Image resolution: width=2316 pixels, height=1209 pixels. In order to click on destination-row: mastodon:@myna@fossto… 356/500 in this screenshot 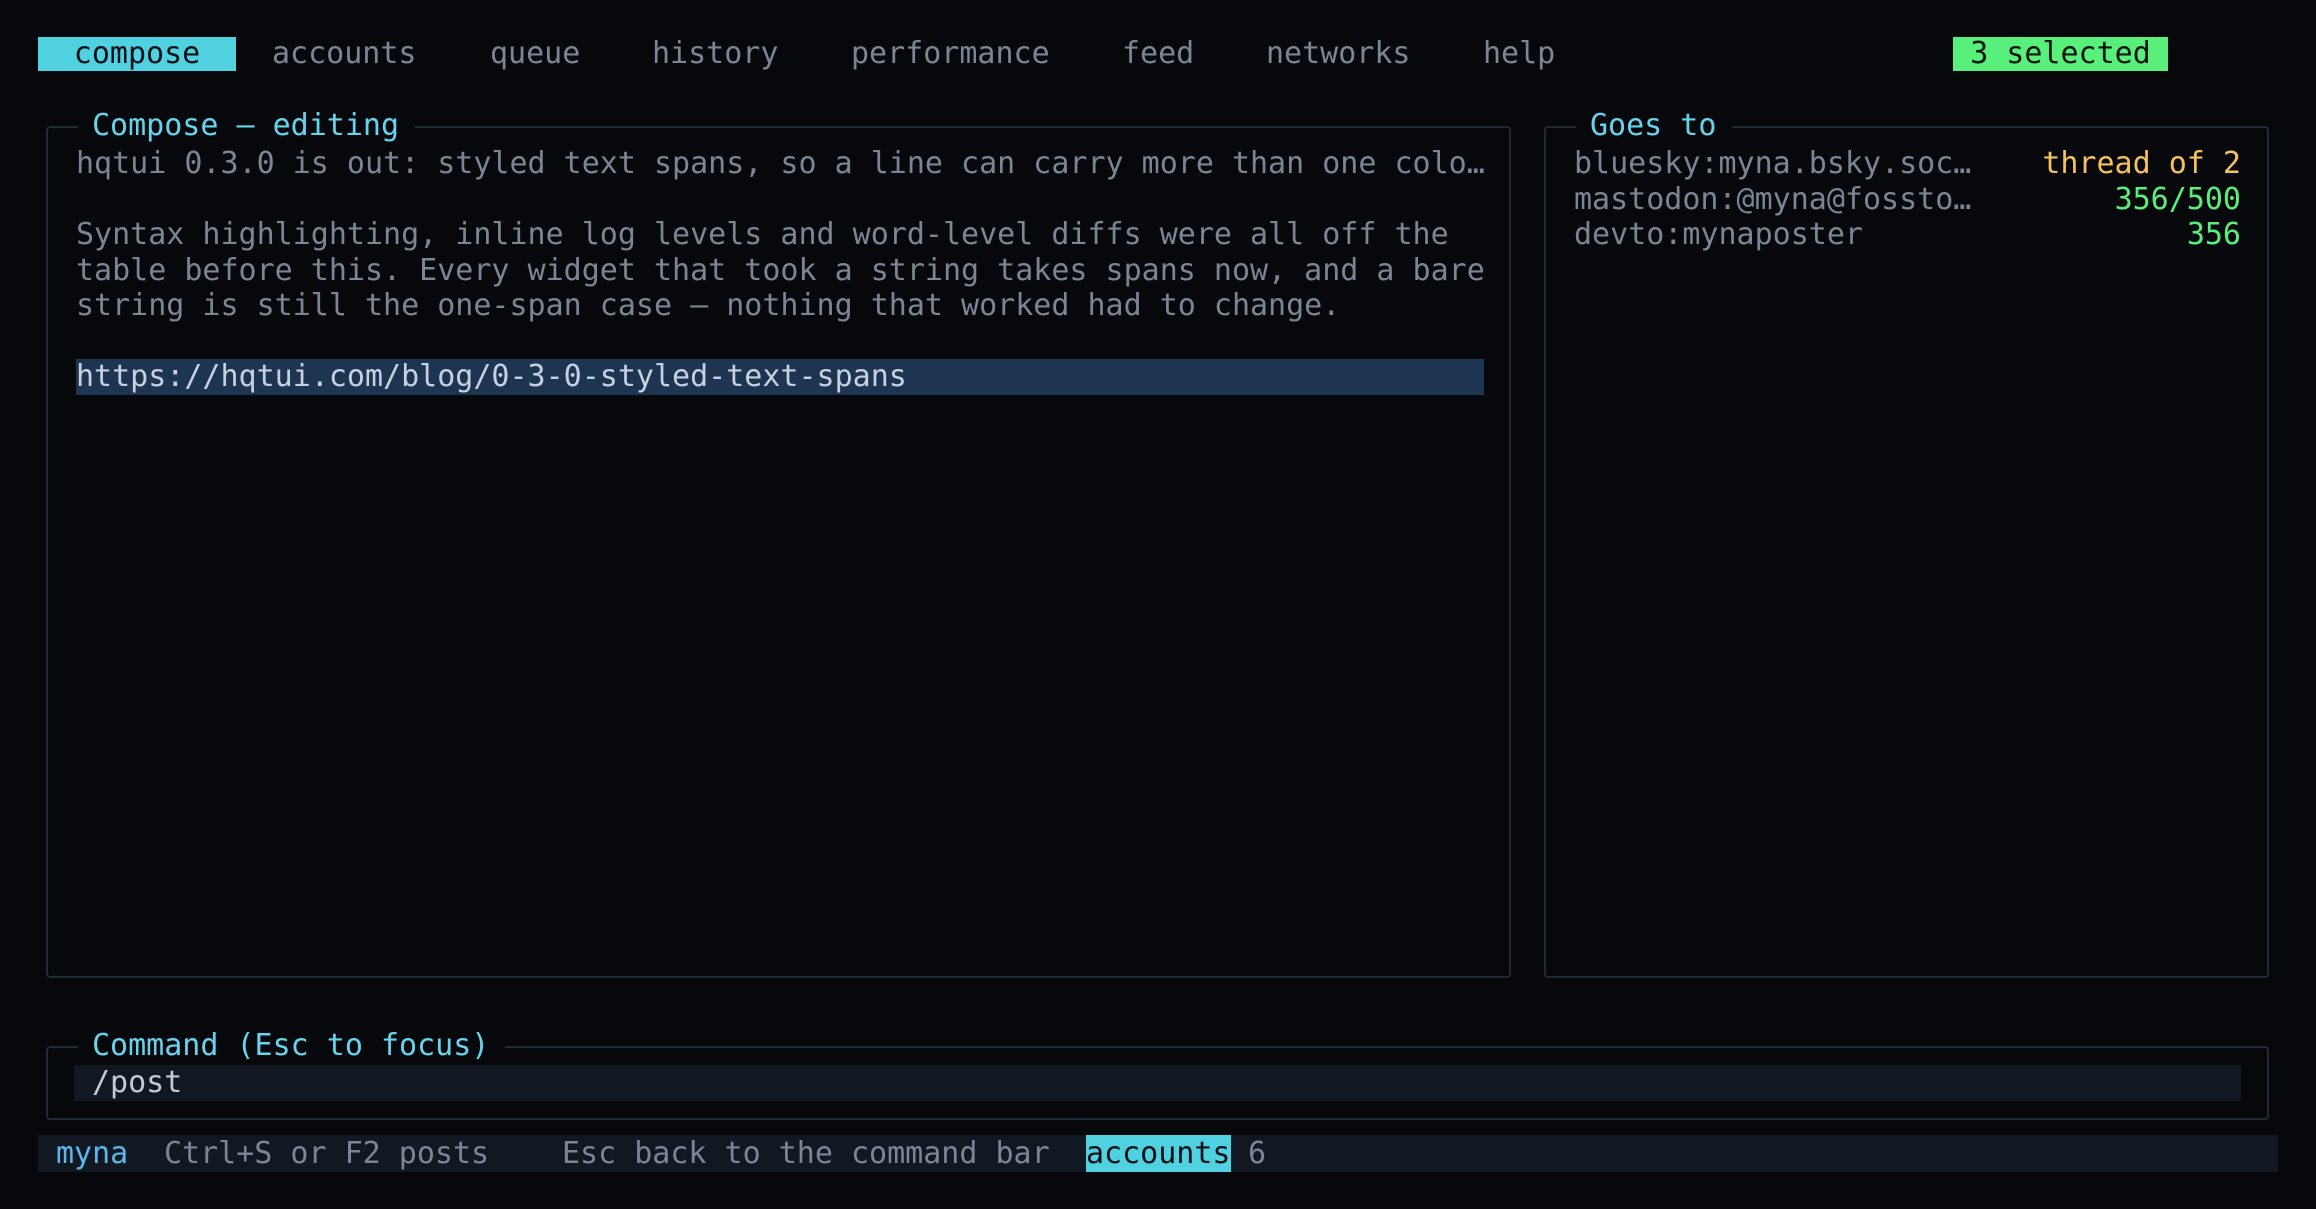, I will do `click(1907, 200)`.